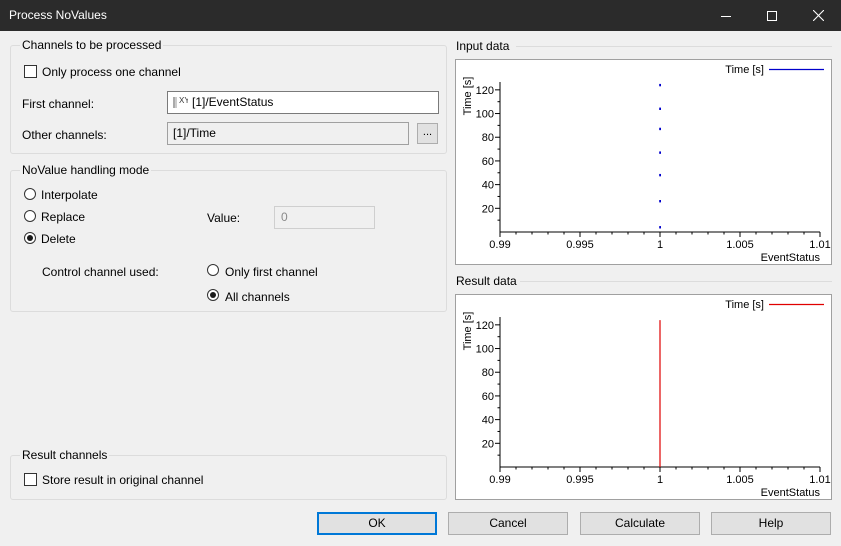 The width and height of the screenshot is (841, 546). Describe the element at coordinates (488, 209) in the screenshot. I see `input-y-tick-label: 20` at that location.